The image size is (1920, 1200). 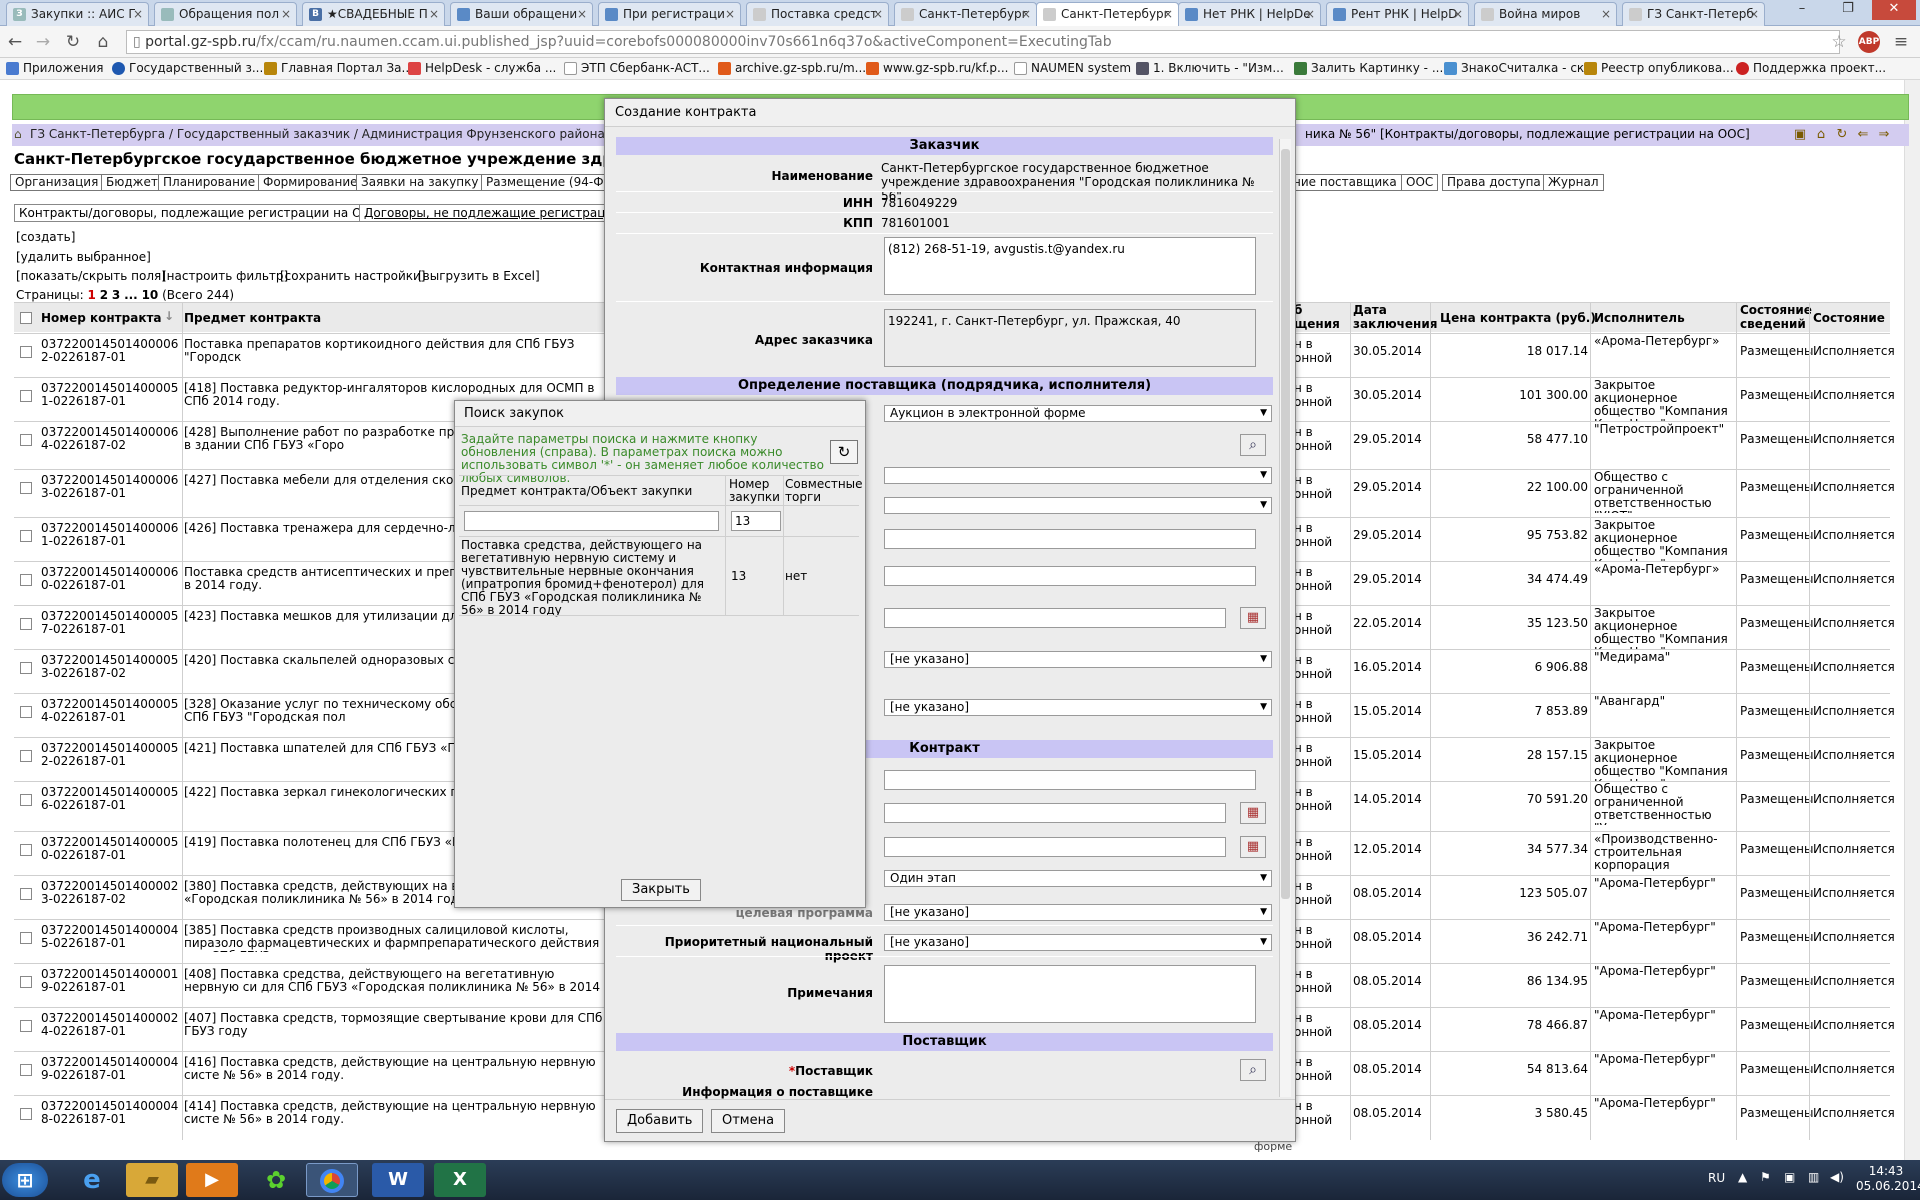 I want to click on forward-arrow-icon: ⇒, so click(x=1884, y=135).